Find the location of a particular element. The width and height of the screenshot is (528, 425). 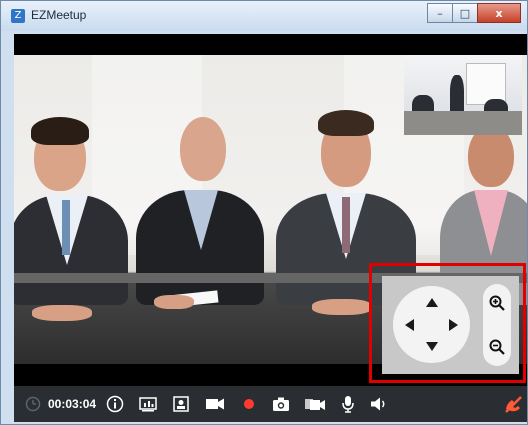

ptz-control-panel is located at coordinates (450, 325).